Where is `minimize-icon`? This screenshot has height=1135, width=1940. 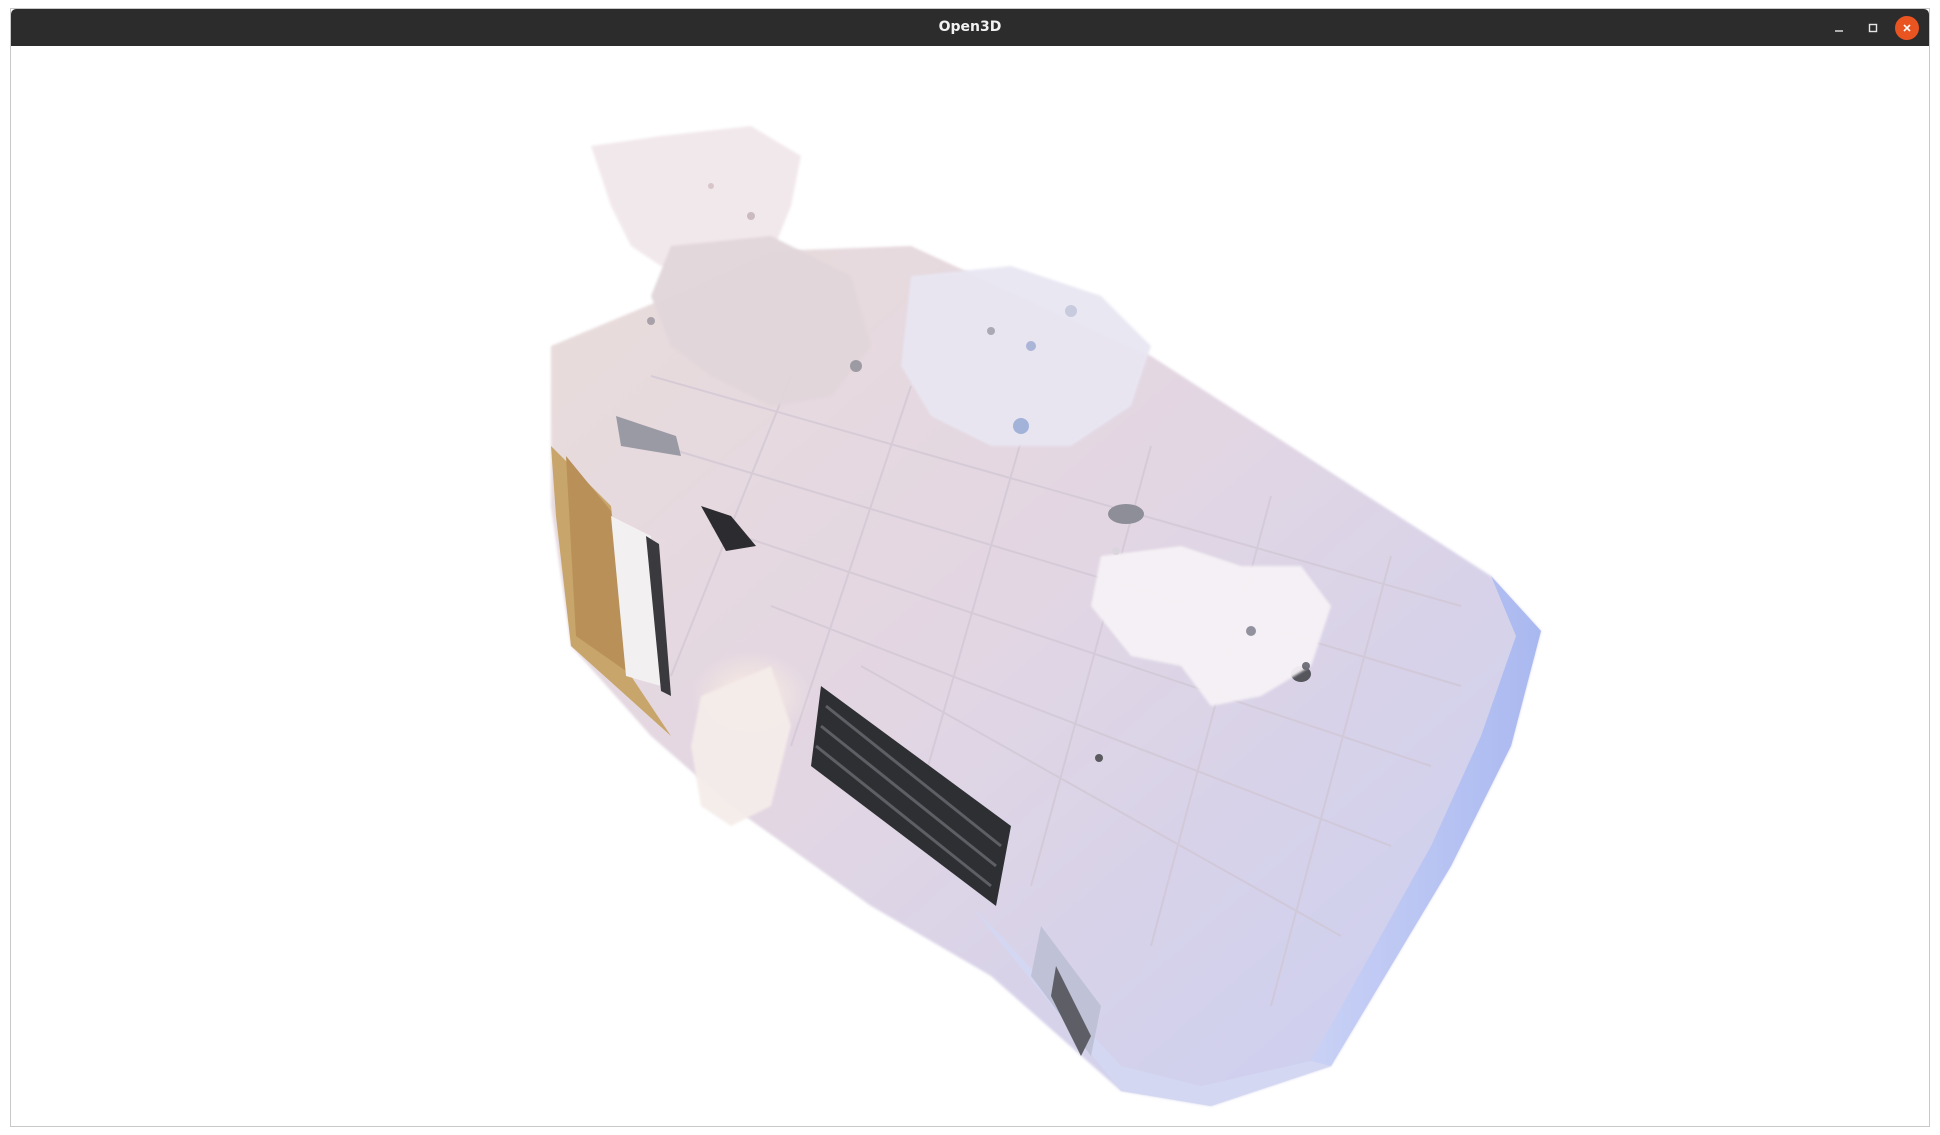
minimize-icon is located at coordinates (1839, 30).